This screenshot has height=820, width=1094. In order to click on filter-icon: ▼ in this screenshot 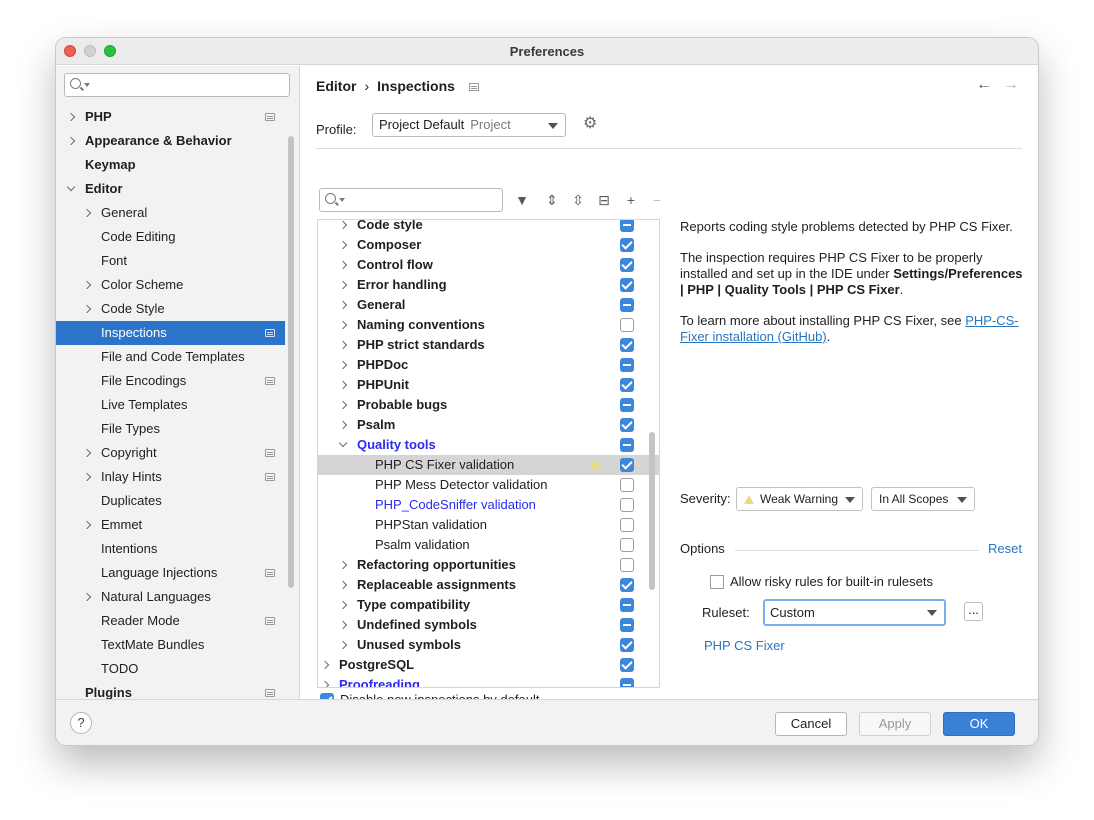, I will do `click(522, 200)`.